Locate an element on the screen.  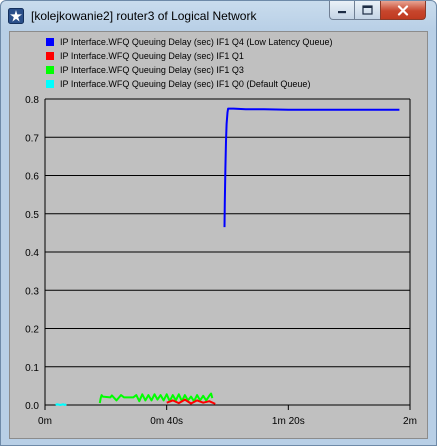
y-tick-label: 0.8 is located at coordinates (32, 100).